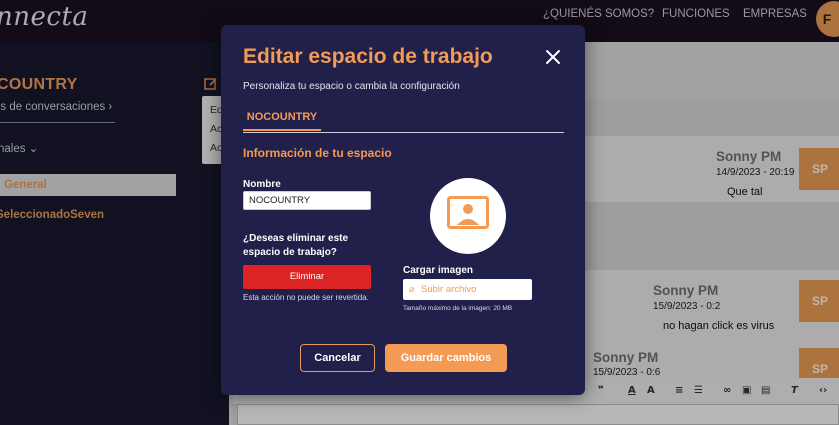  I want to click on tab-nocountry: NOCOUNTRY, so click(282, 117).